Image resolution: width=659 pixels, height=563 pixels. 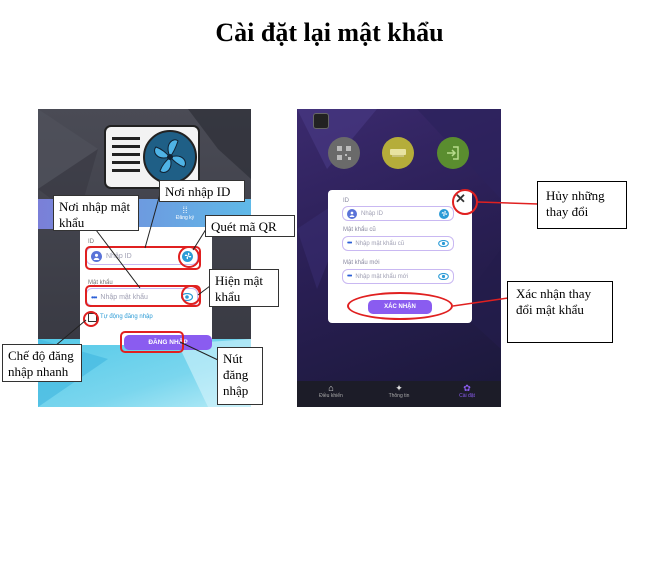 What do you see at coordinates (250, 226) in the screenshot?
I see `callout-qr-scan: Quét mã QR` at bounding box center [250, 226].